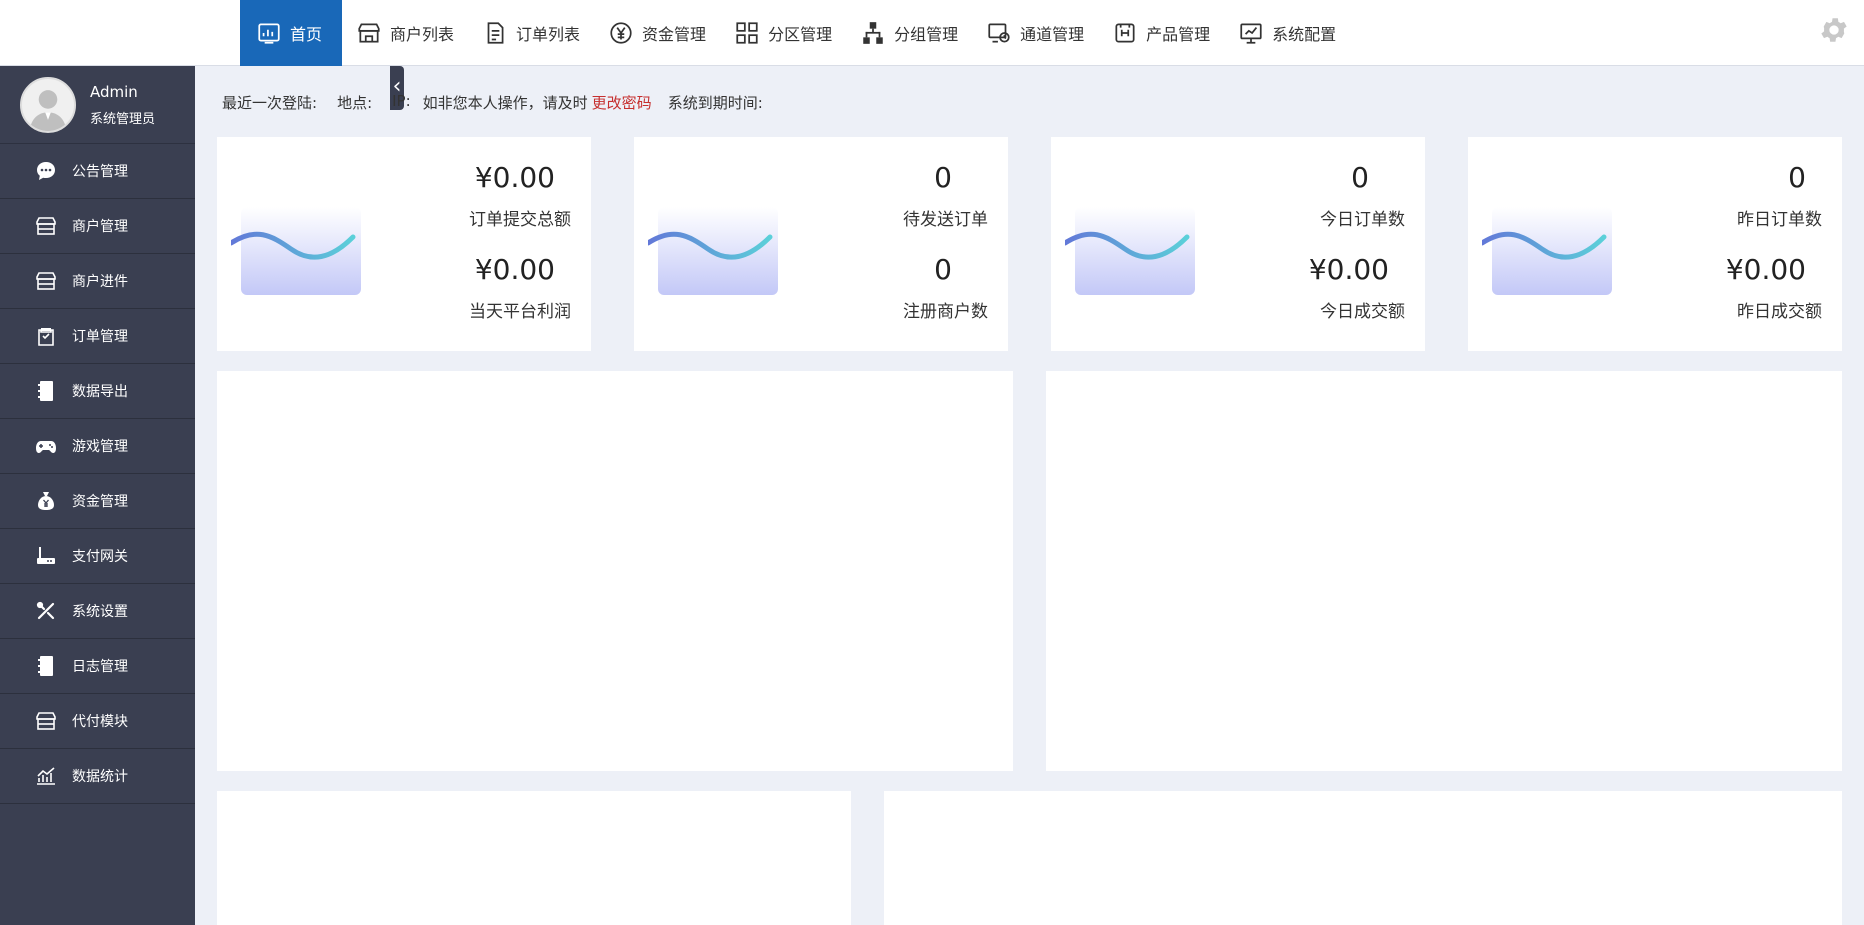  Describe the element at coordinates (45, 610) in the screenshot. I see `tools-icon` at that location.